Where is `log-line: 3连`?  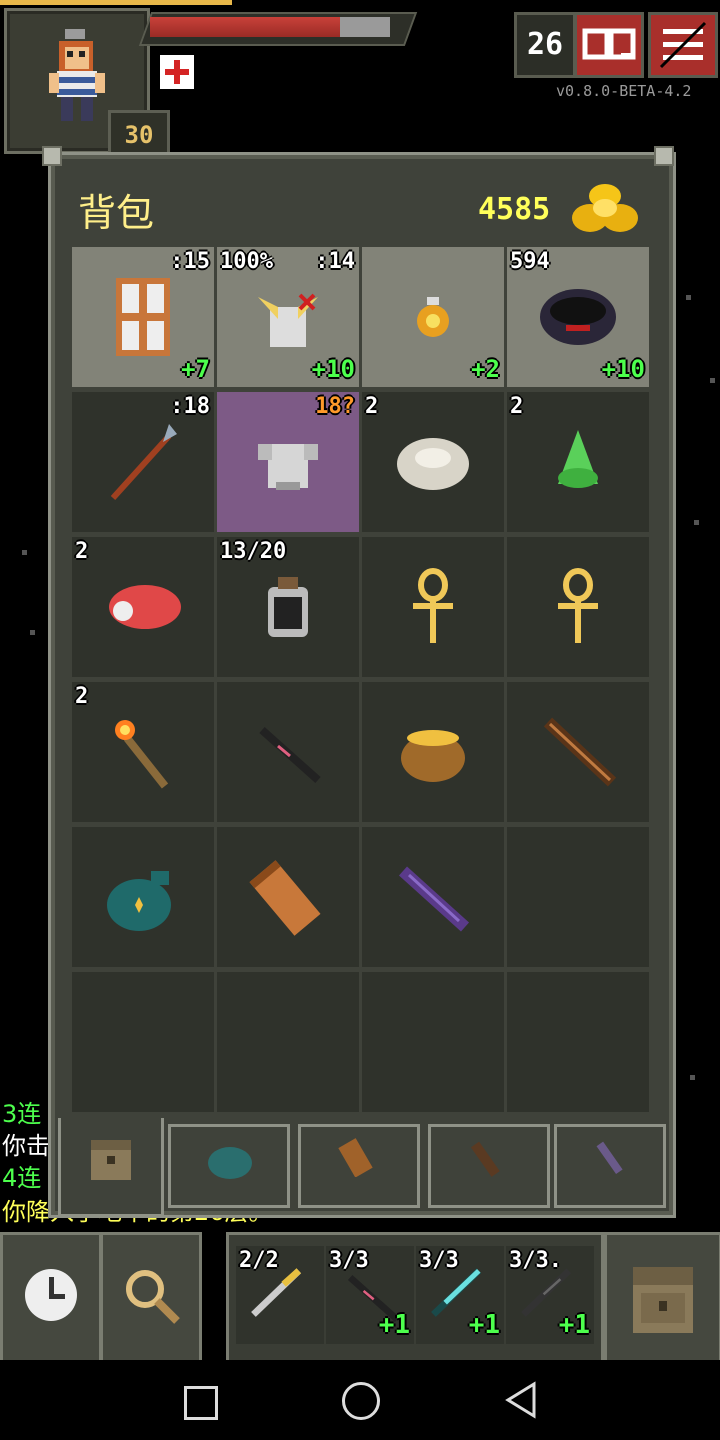 log-line: 3连 is located at coordinates (22, 1114).